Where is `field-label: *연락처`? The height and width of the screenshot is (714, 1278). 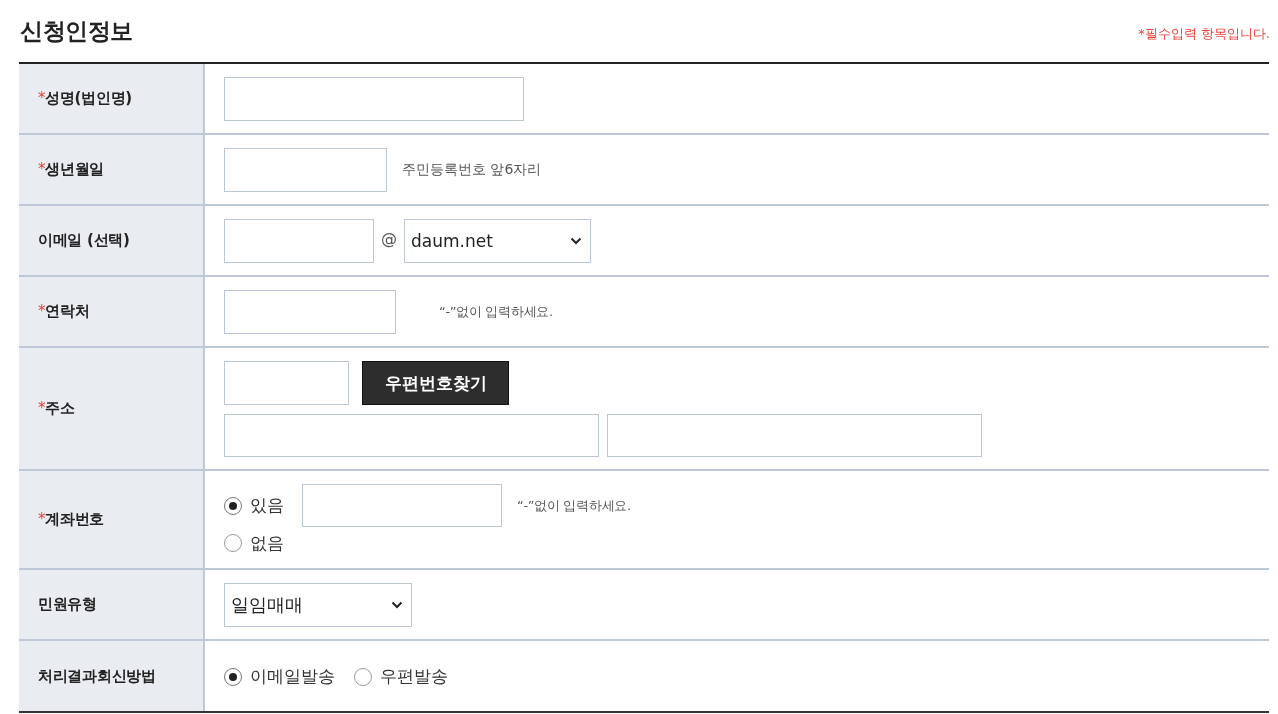 field-label: *연락처 is located at coordinates (64, 311).